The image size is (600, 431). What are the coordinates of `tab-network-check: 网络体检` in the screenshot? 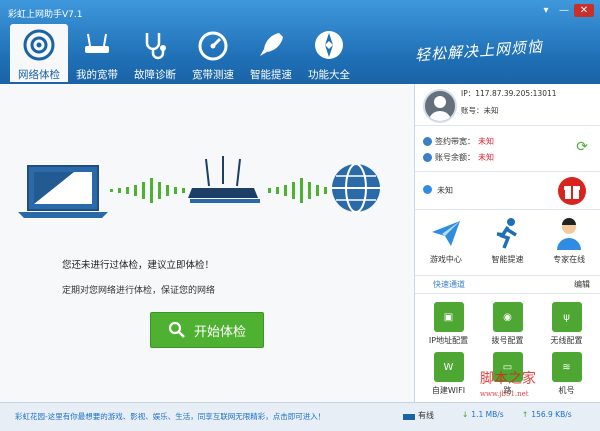 It's located at (39, 53).